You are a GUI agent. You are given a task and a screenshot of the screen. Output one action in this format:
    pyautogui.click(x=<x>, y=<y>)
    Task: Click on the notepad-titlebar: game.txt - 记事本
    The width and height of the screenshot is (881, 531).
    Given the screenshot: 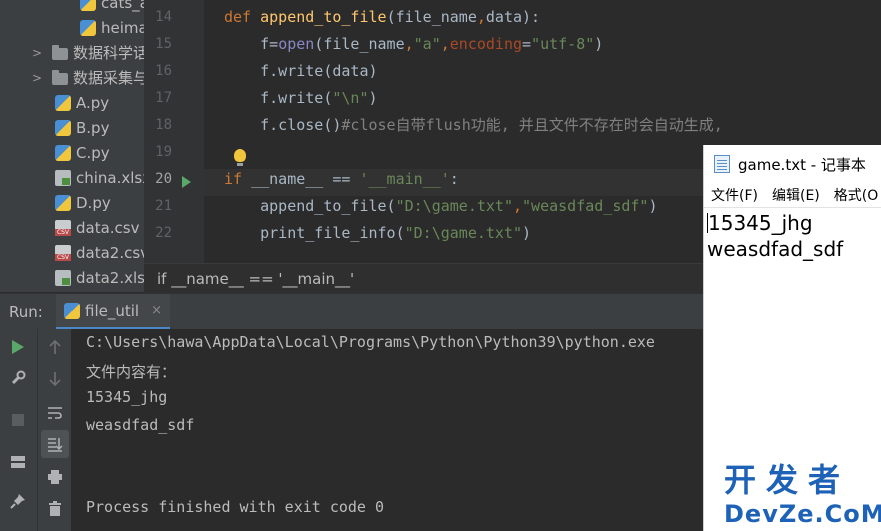 What is the action you would take?
    pyautogui.click(x=792, y=164)
    